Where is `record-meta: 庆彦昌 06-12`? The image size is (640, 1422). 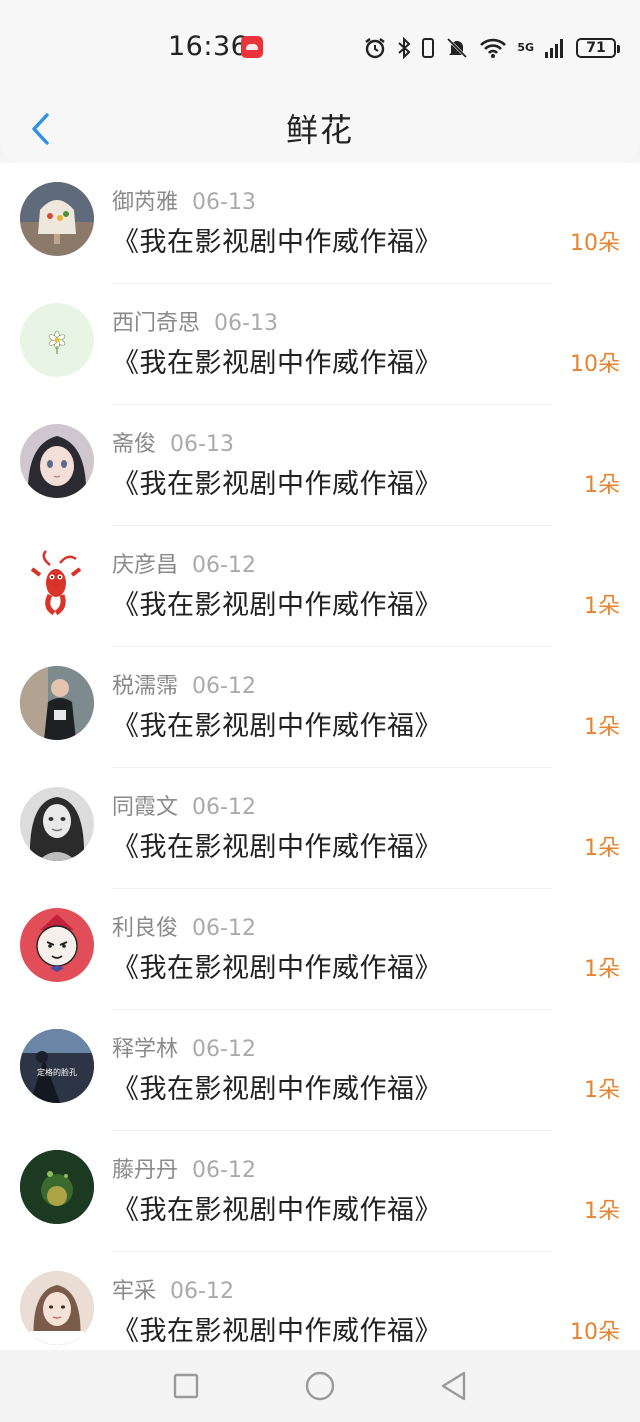
record-meta: 庆彦昌 06-12 is located at coordinates (184, 563).